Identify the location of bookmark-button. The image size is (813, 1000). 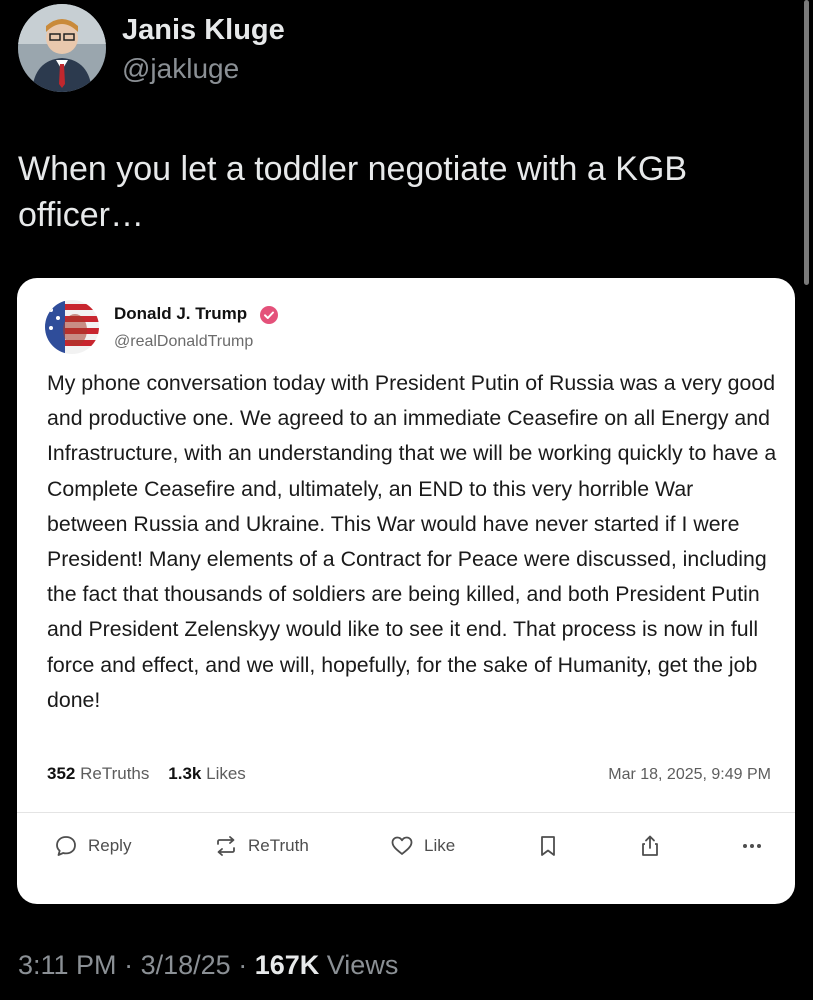
(548, 846).